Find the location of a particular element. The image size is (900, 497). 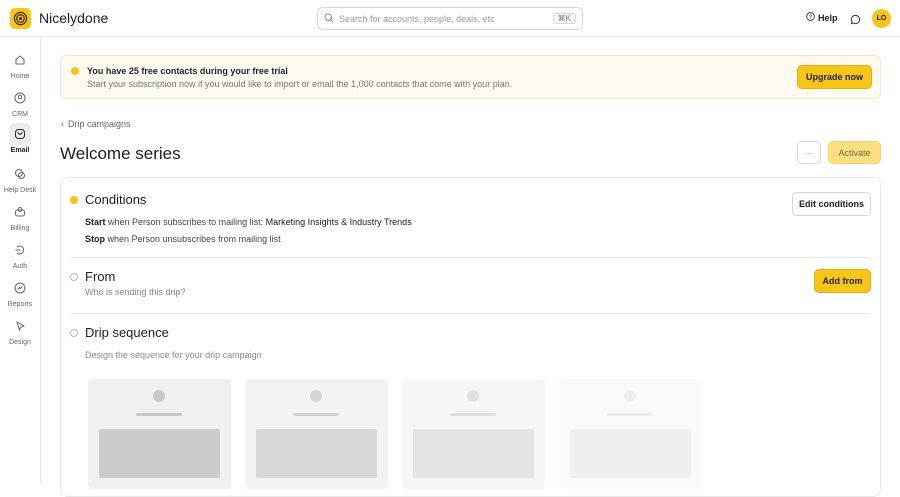

reports-icon is located at coordinates (20, 288).